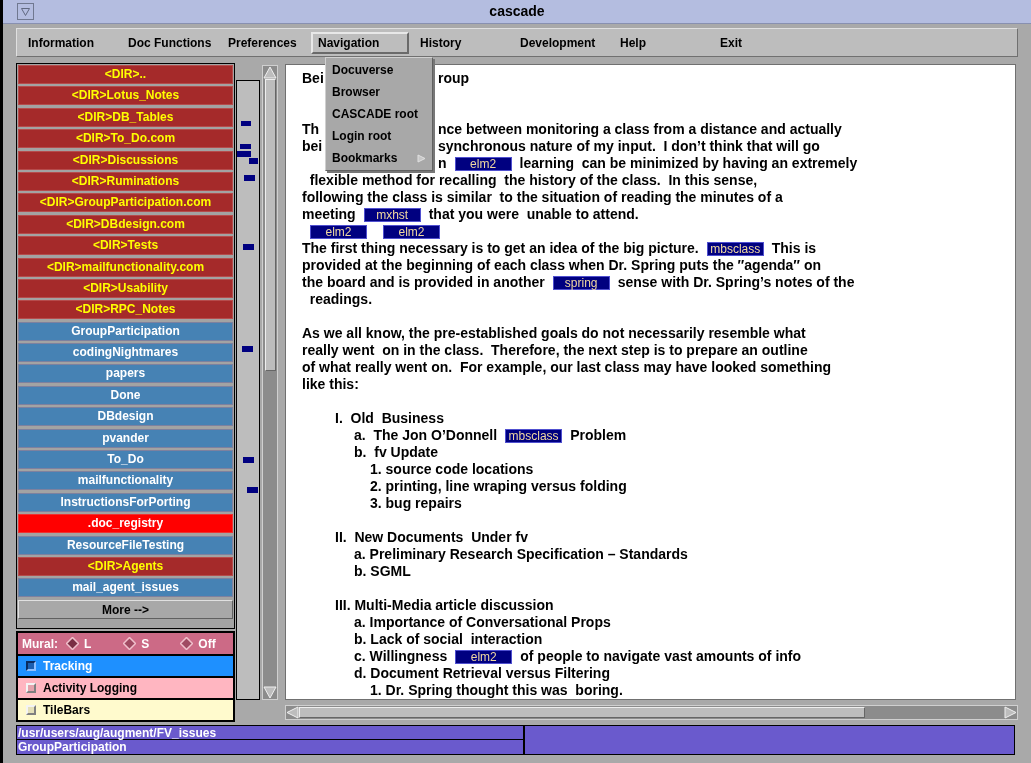 The height and width of the screenshot is (763, 1031). What do you see at coordinates (125, 139) in the screenshot?
I see `file-list-item: <DIR>To_Do.com` at bounding box center [125, 139].